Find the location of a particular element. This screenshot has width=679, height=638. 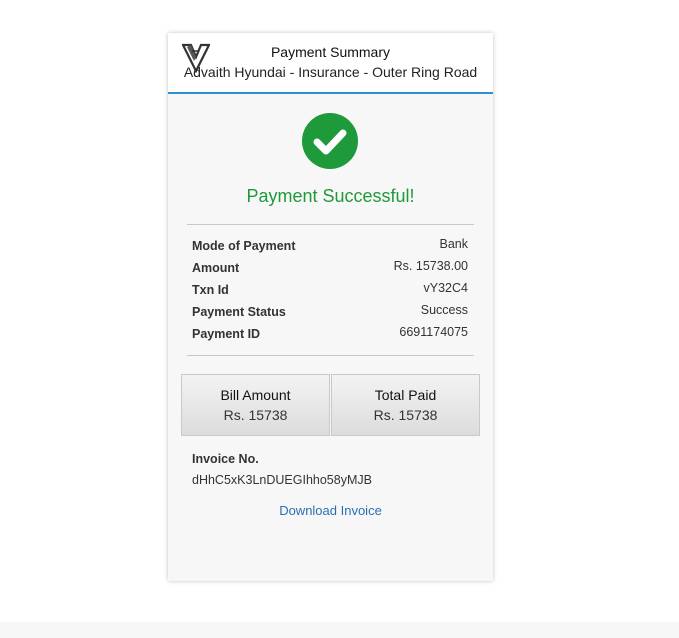

total-paid-value: Rs. 15738 is located at coordinates (405, 415).